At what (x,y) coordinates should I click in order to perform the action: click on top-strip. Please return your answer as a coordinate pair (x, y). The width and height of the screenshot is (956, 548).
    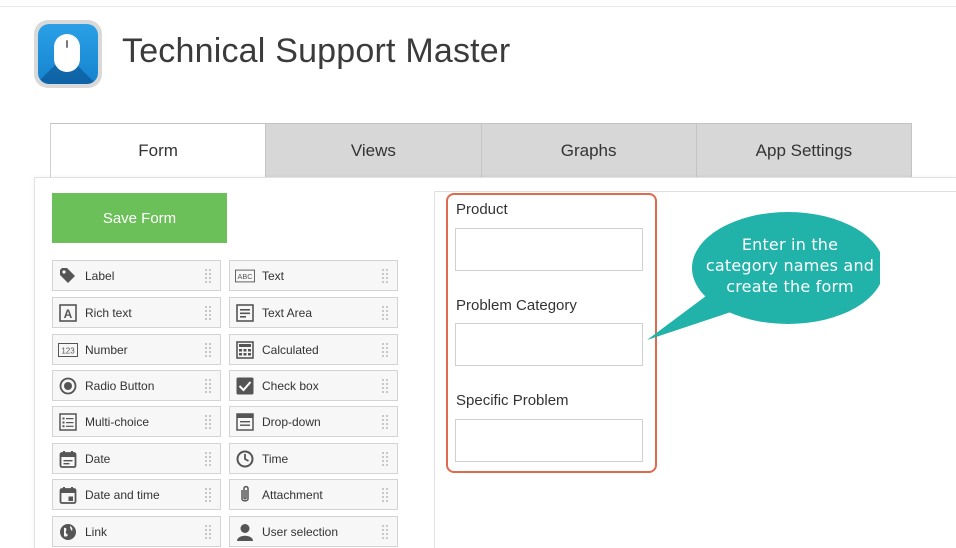
    Looking at the image, I should click on (478, 3).